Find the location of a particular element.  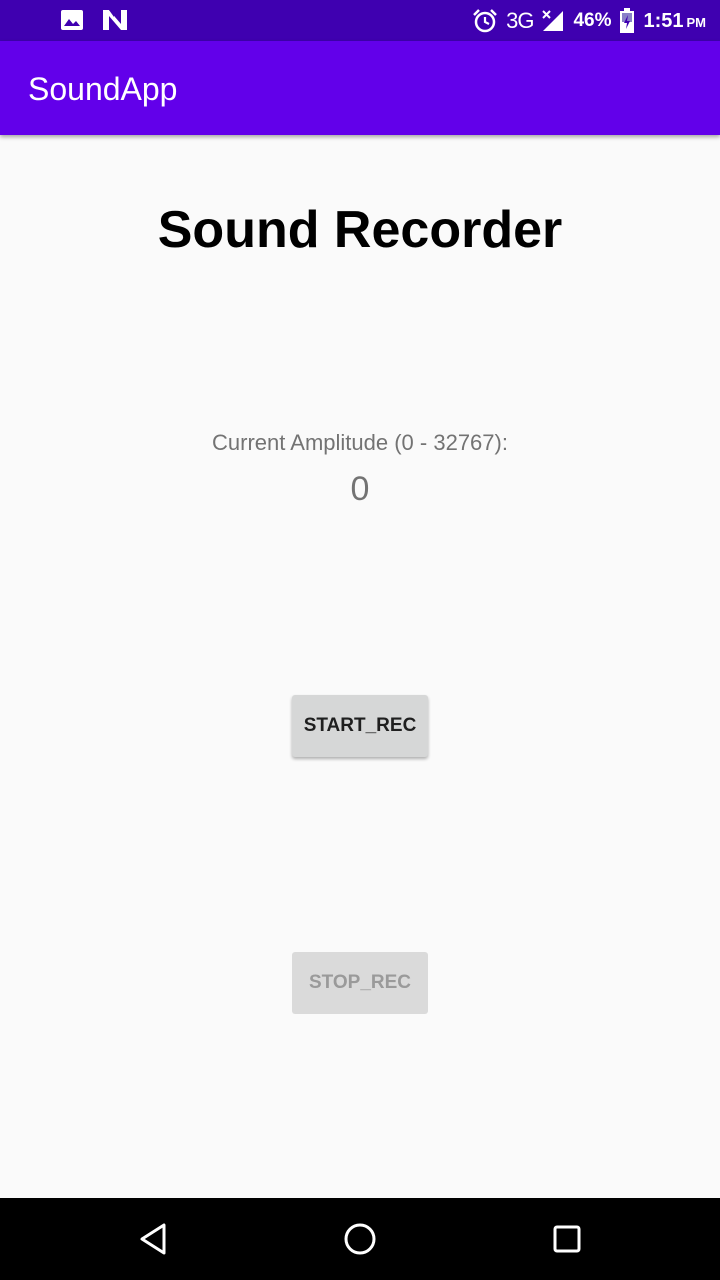

clock: 1:51 PM is located at coordinates (674, 21).